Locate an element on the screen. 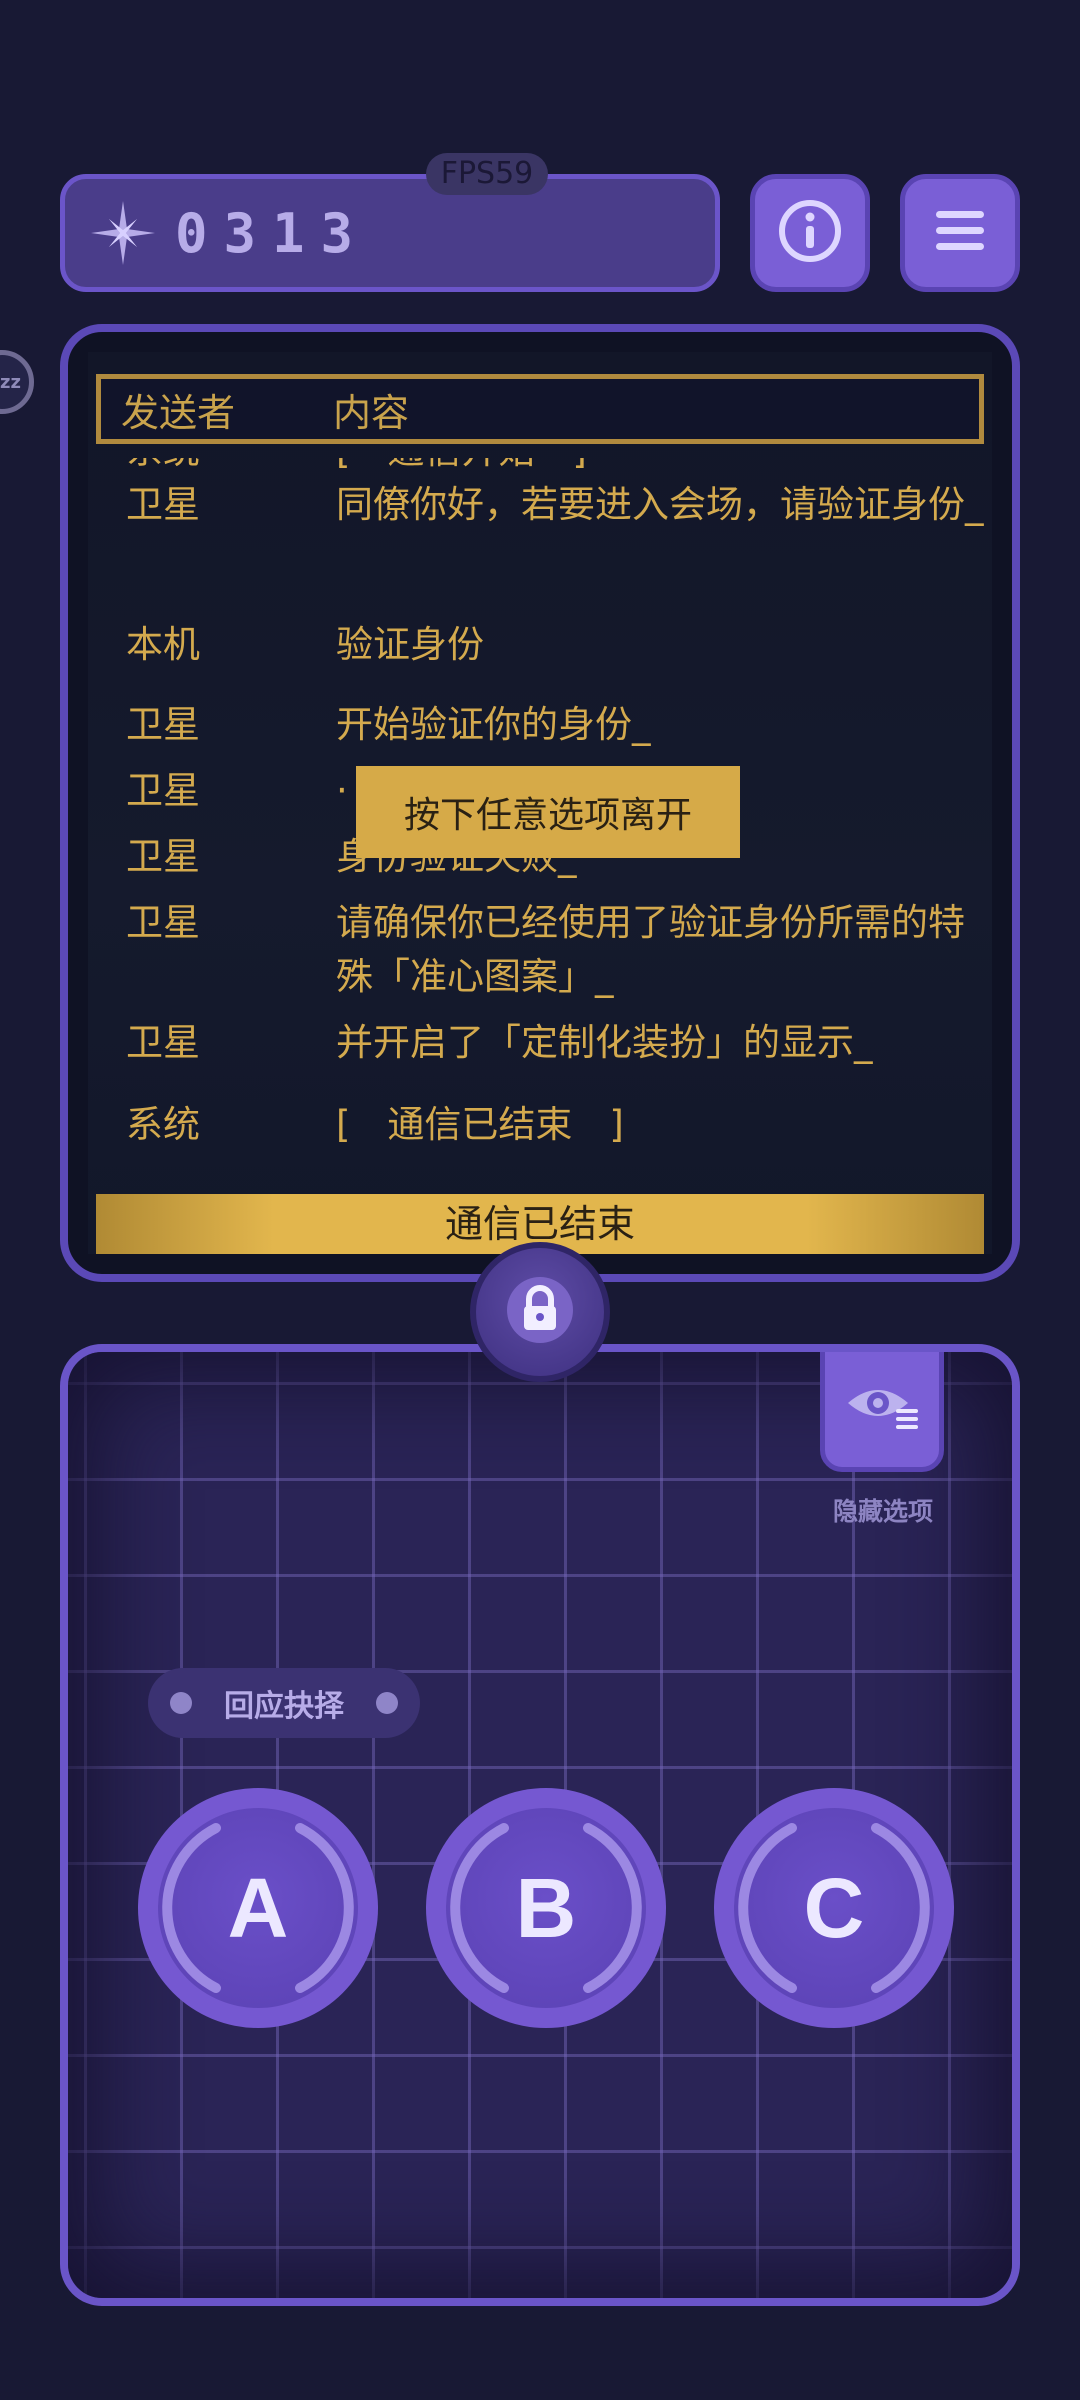 The width and height of the screenshot is (1080, 2400). header-content: 内容 is located at coordinates (371, 412).